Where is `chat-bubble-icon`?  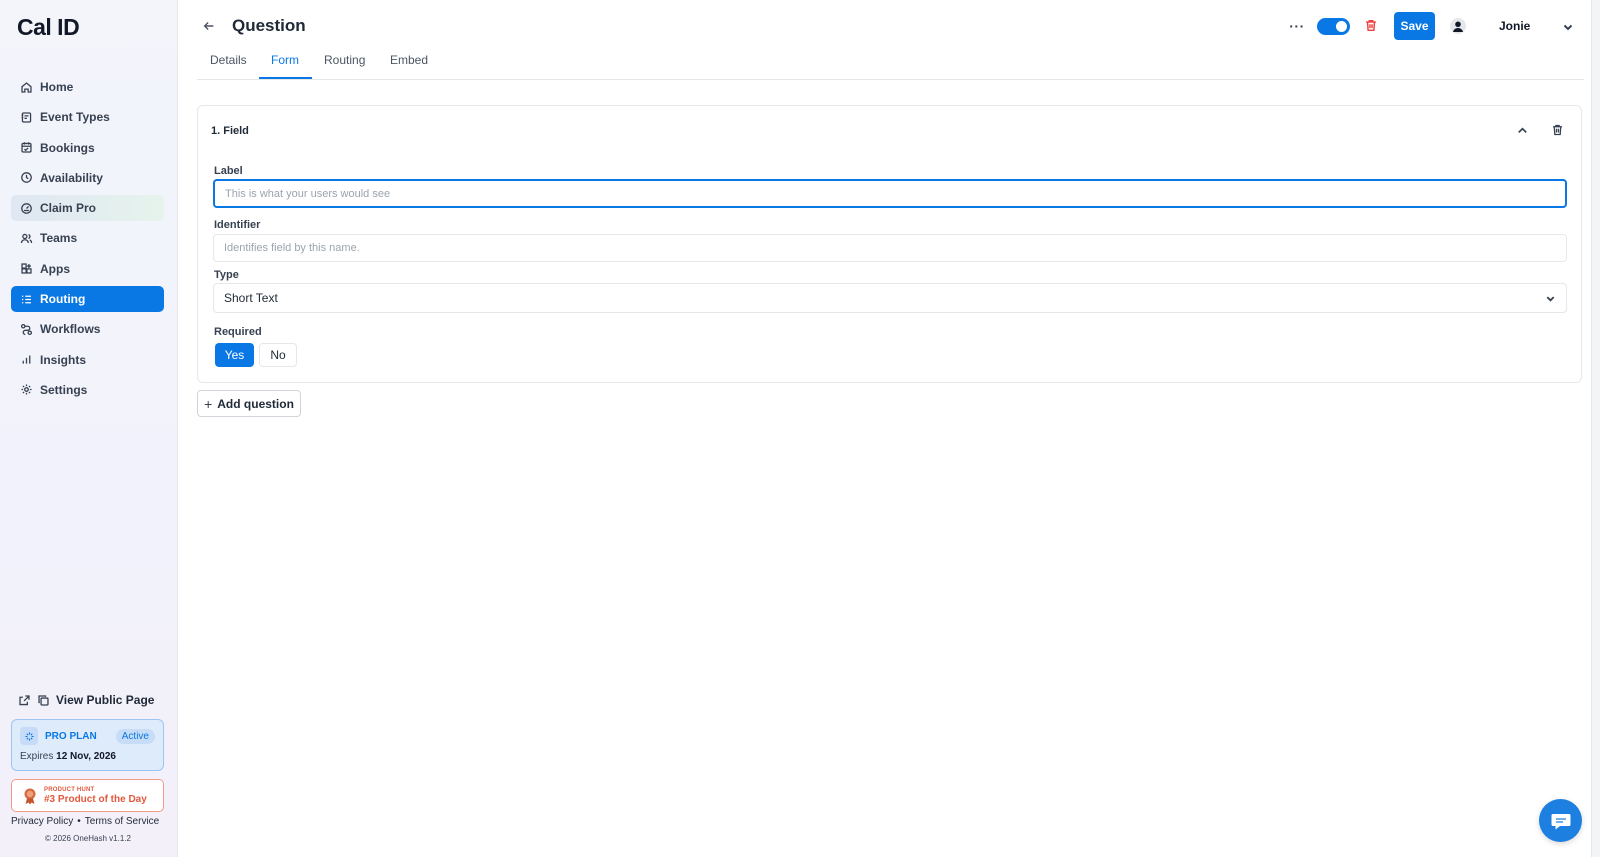 chat-bubble-icon is located at coordinates (1560, 821).